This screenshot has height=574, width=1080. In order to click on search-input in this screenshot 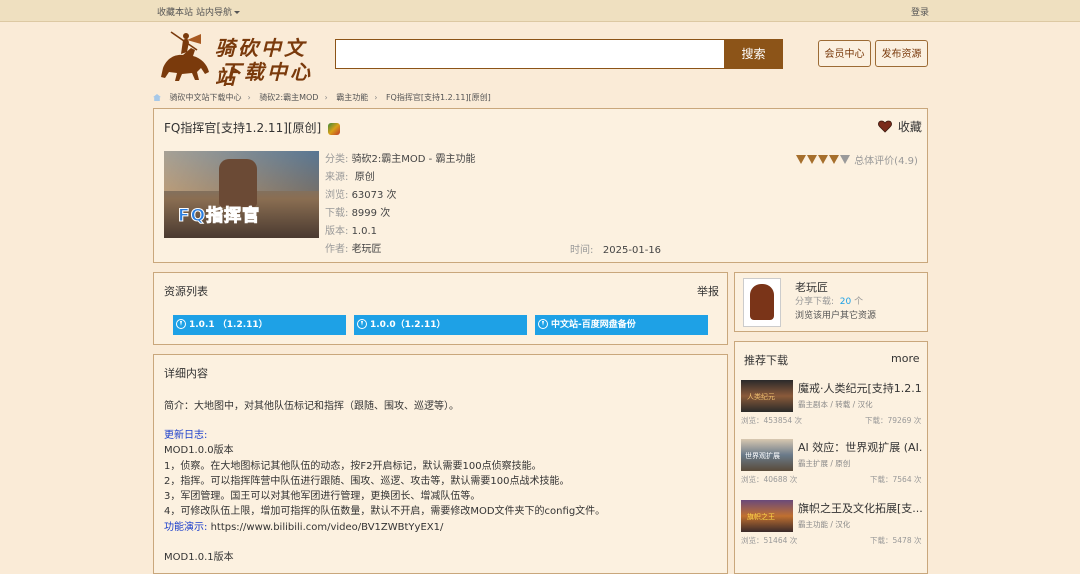, I will do `click(529, 54)`.